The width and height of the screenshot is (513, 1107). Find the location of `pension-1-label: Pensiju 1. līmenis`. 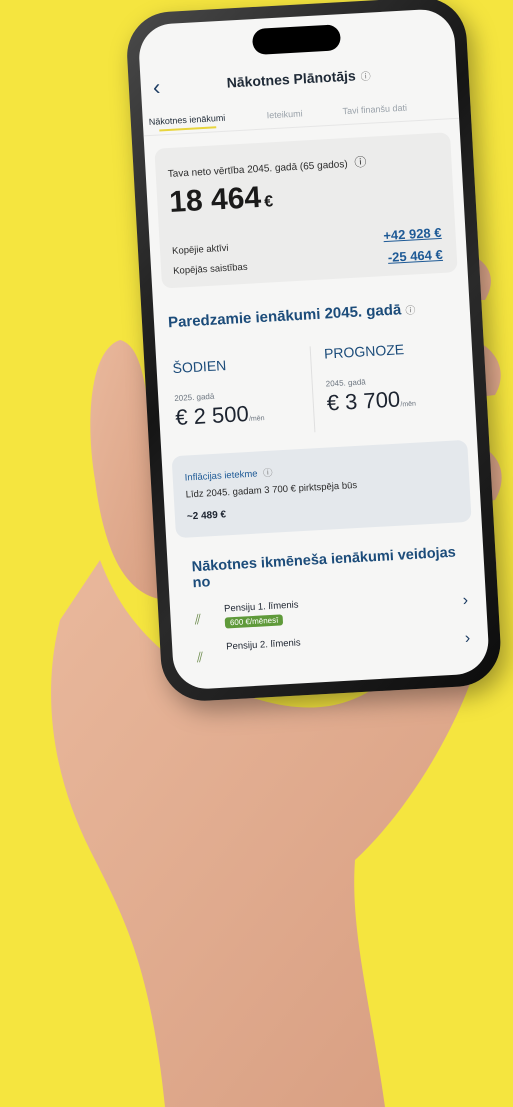

pension-1-label: Pensiju 1. līmenis is located at coordinates (261, 607).